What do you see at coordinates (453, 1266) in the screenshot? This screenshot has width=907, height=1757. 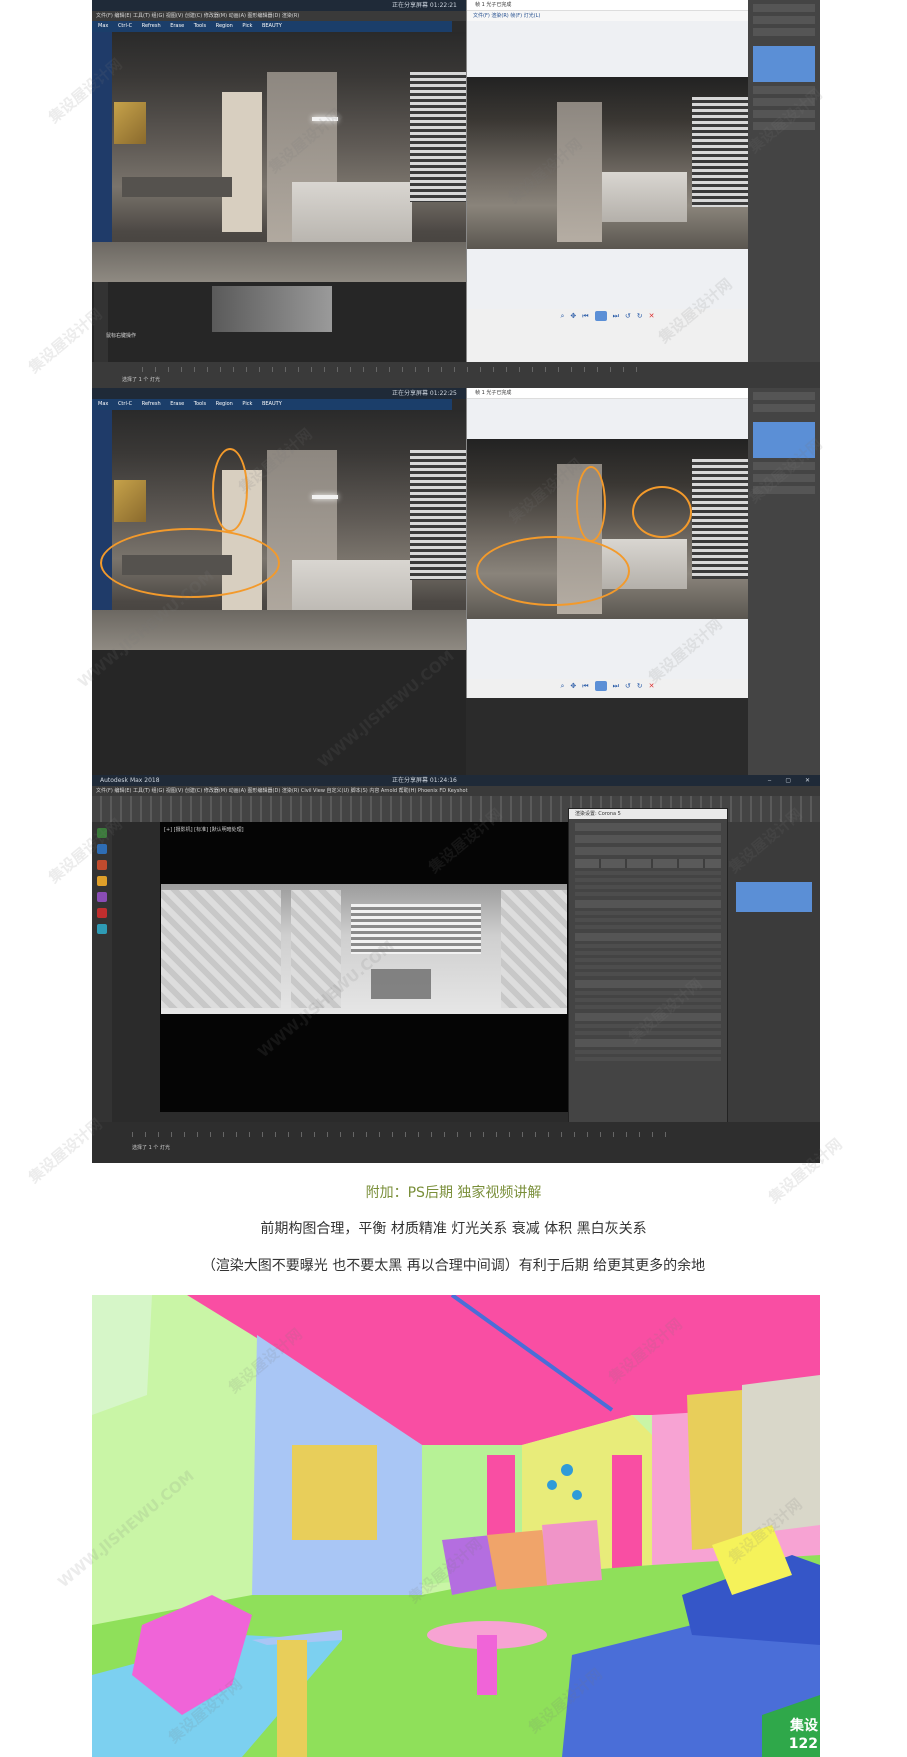 I see `caption-line-2: （渲染大图不要曝光 也不要太黑 再以合理中间调）有利于后期 给更其更多的余地` at bounding box center [453, 1266].